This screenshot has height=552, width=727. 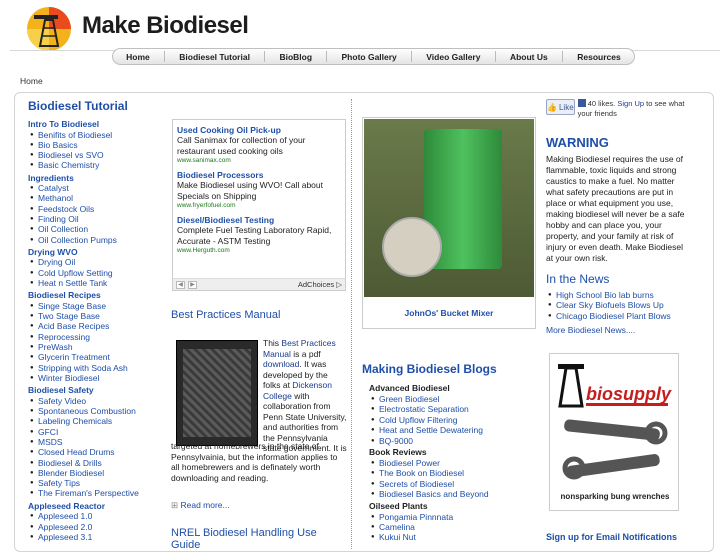 What do you see at coordinates (429, 369) in the screenshot?
I see `blogs-title: Making Biodiesel Blogs` at bounding box center [429, 369].